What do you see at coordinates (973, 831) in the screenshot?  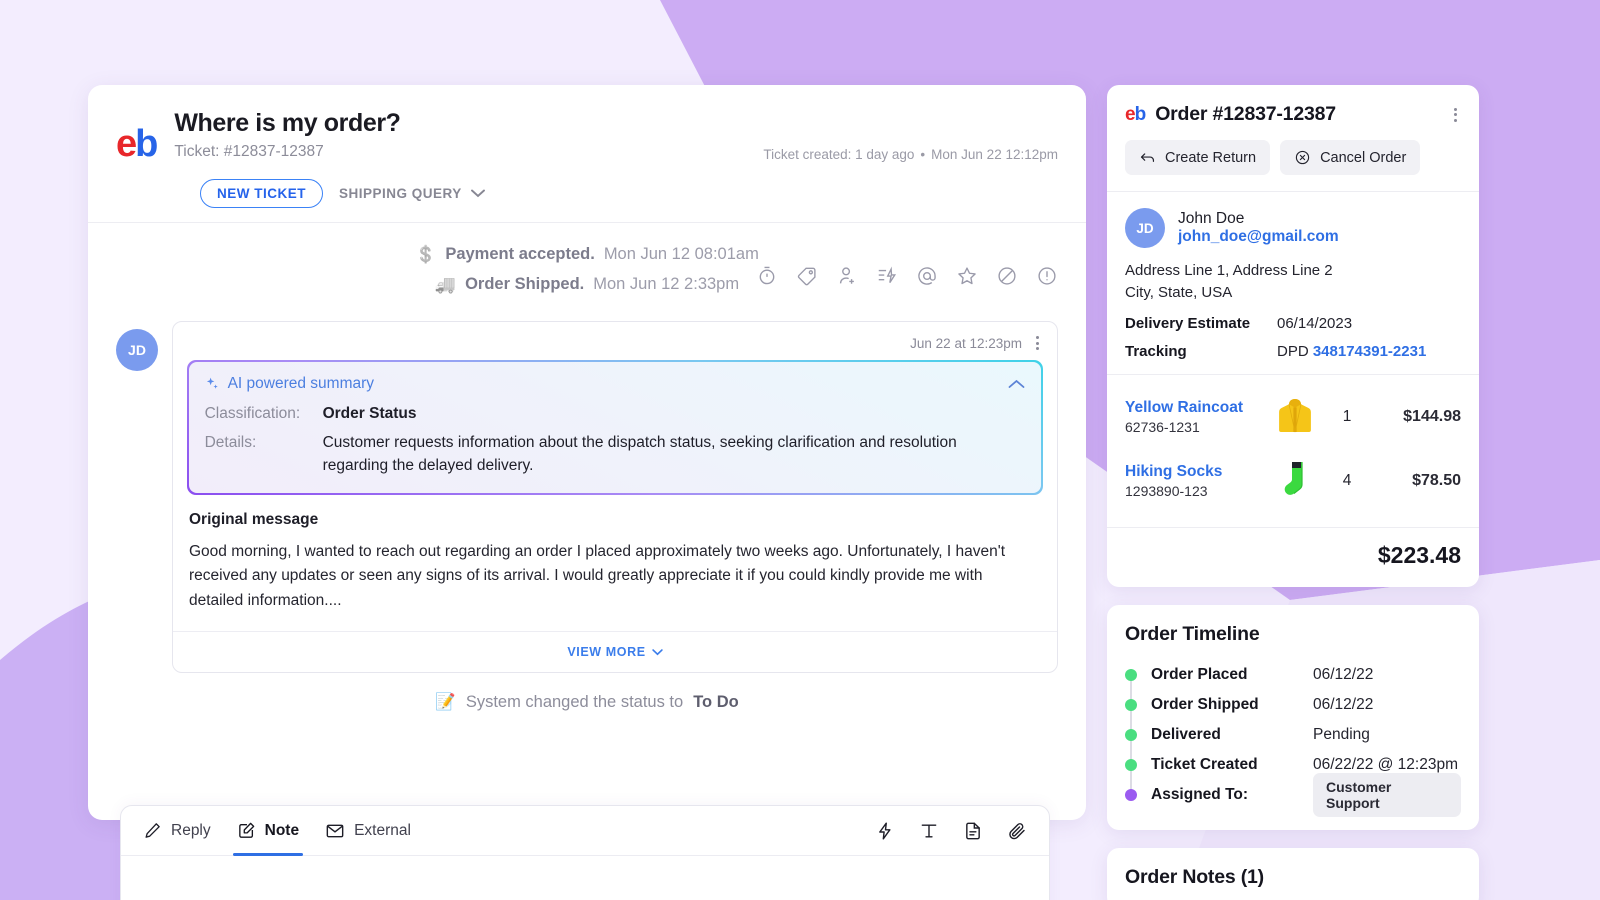 I see `document-icon` at bounding box center [973, 831].